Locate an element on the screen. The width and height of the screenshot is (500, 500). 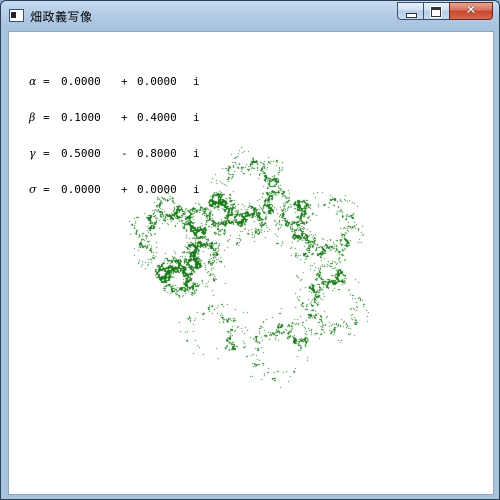
close-icon: ✕ is located at coordinates (471, 10).